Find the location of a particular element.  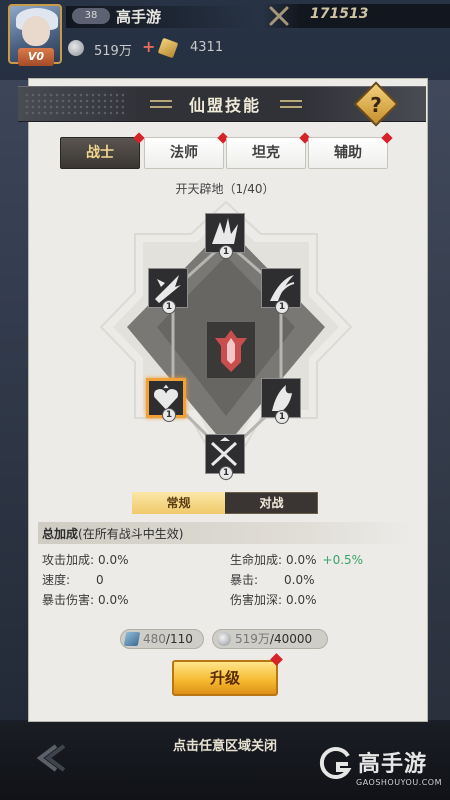

player-bar: V0 38 高手游 171513 519万 + 4311 is located at coordinates (225, 36).